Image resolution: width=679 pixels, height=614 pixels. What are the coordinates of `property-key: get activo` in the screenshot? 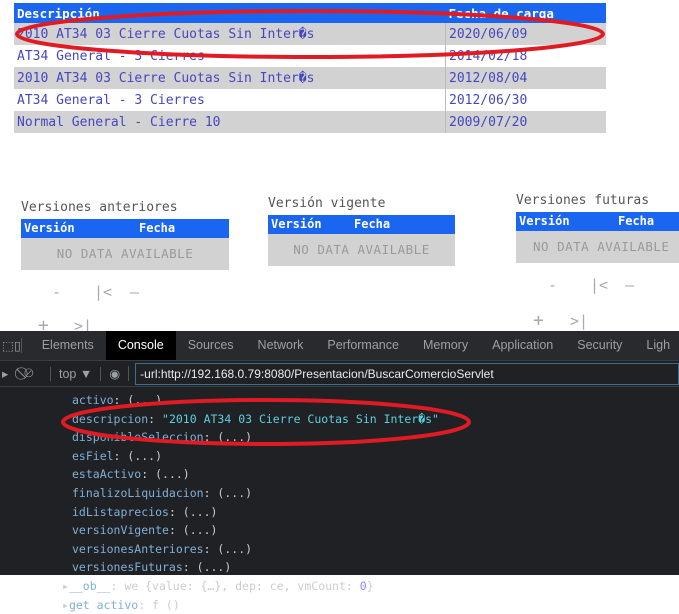 It's located at (103, 604).